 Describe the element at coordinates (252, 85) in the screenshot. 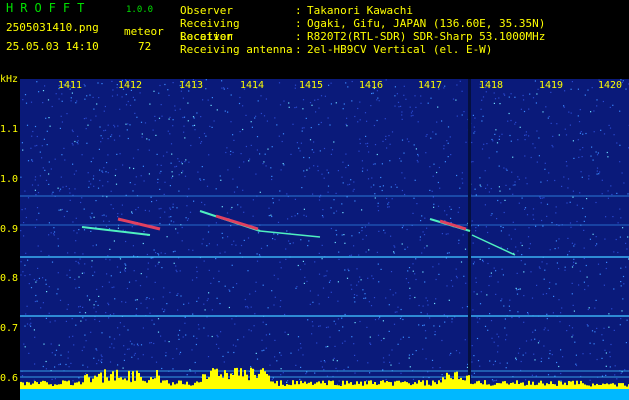

I see `x-tick-1414: 1414` at that location.